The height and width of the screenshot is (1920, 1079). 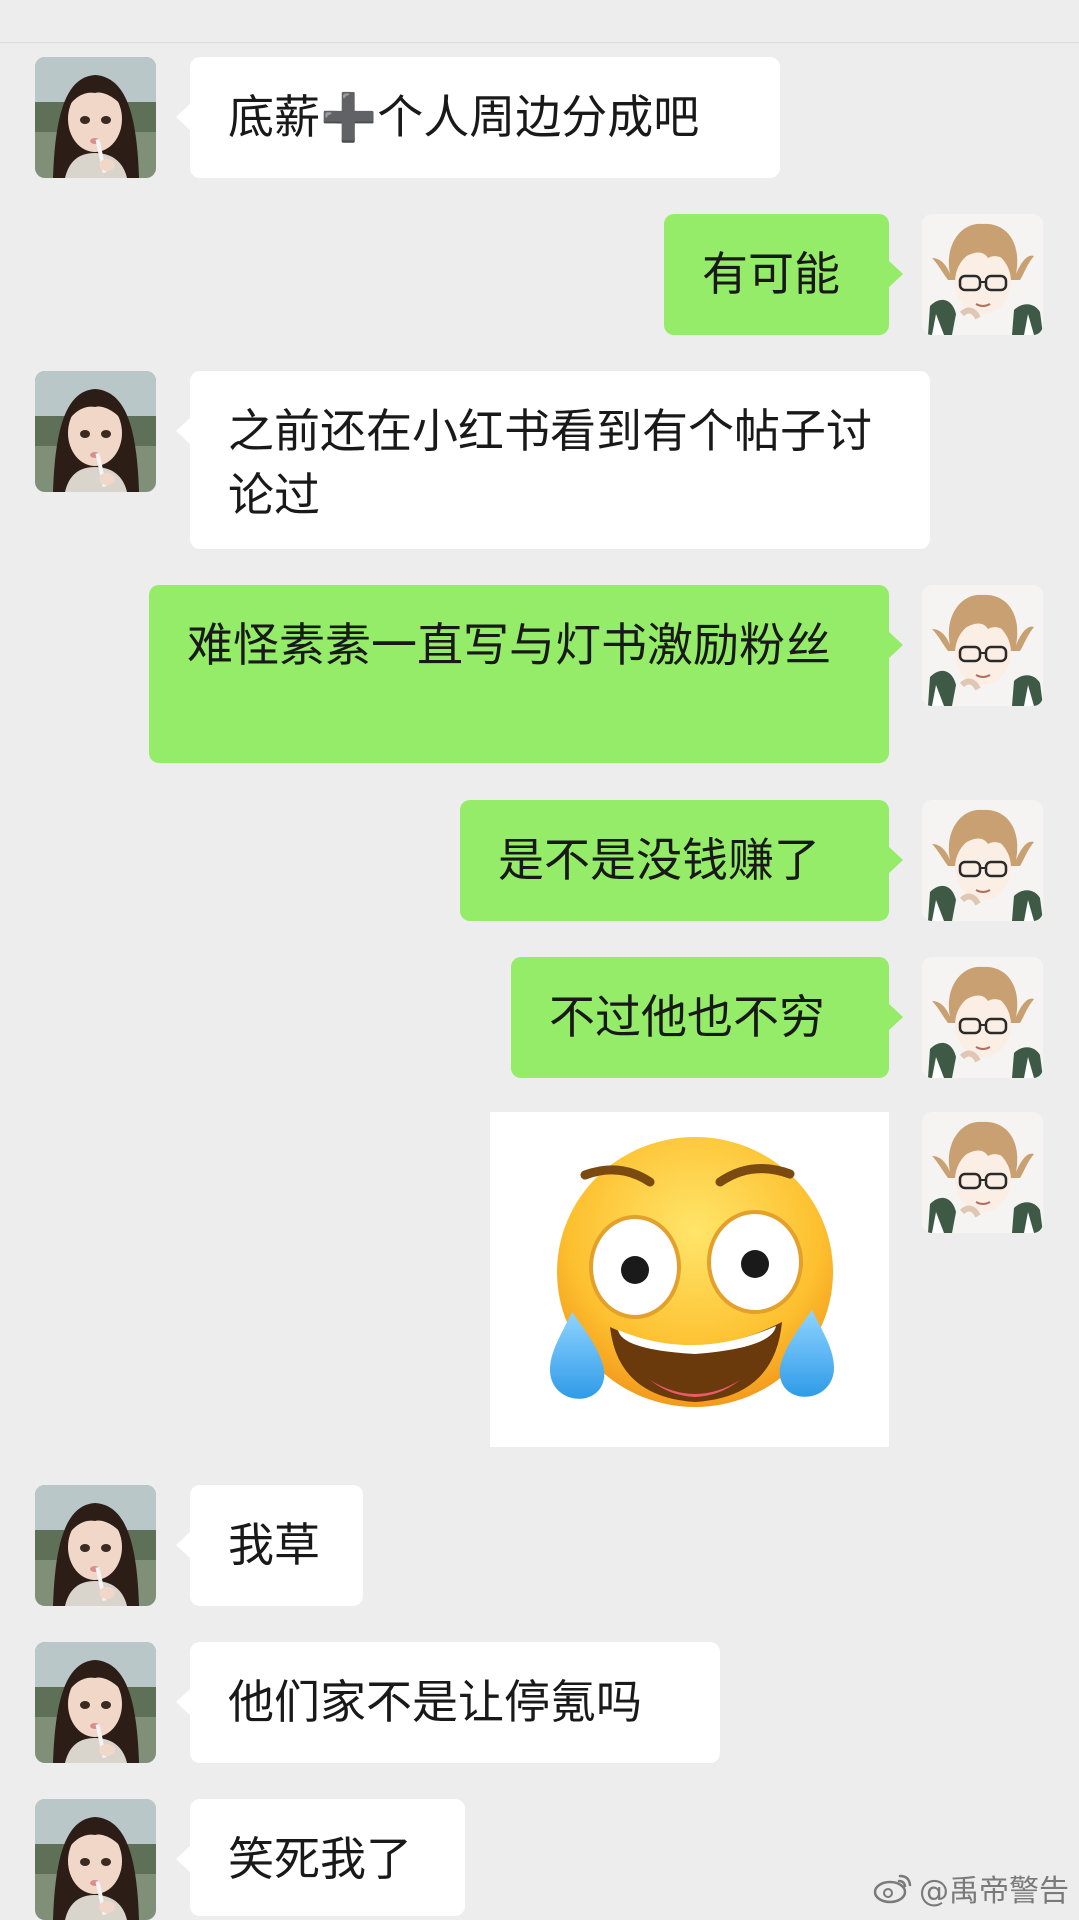 I want to click on message-bubble-incoming: 笑死我了, so click(x=320, y=1857).